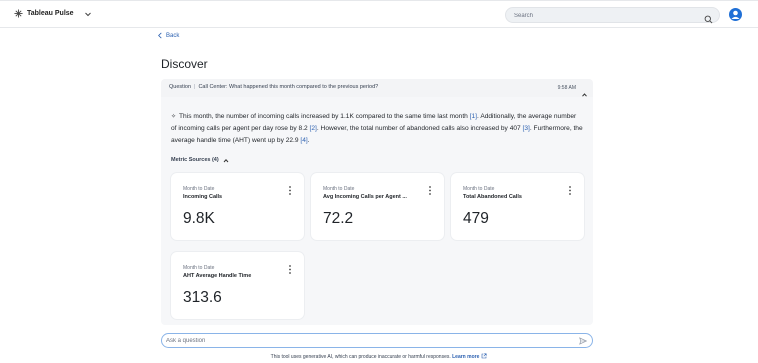 This screenshot has width=758, height=363. What do you see at coordinates (203, 197) in the screenshot?
I see `metric-name: Incoming Calls` at bounding box center [203, 197].